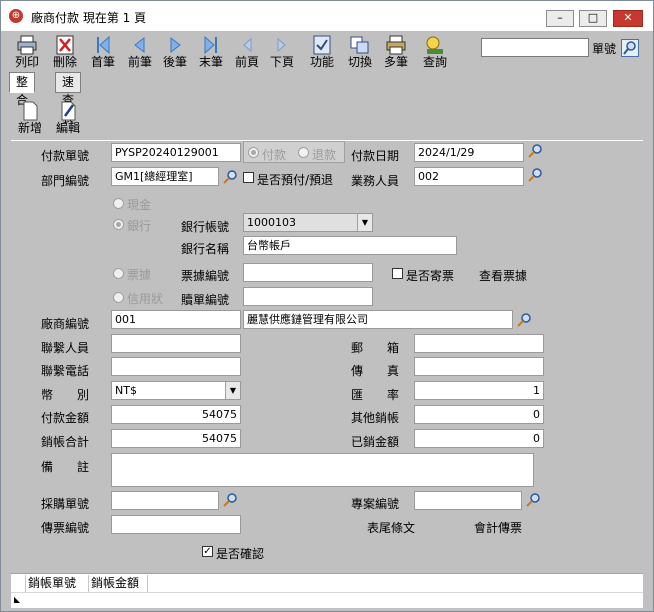  Describe the element at coordinates (593, 18) in the screenshot. I see `maximize-button: □` at that location.